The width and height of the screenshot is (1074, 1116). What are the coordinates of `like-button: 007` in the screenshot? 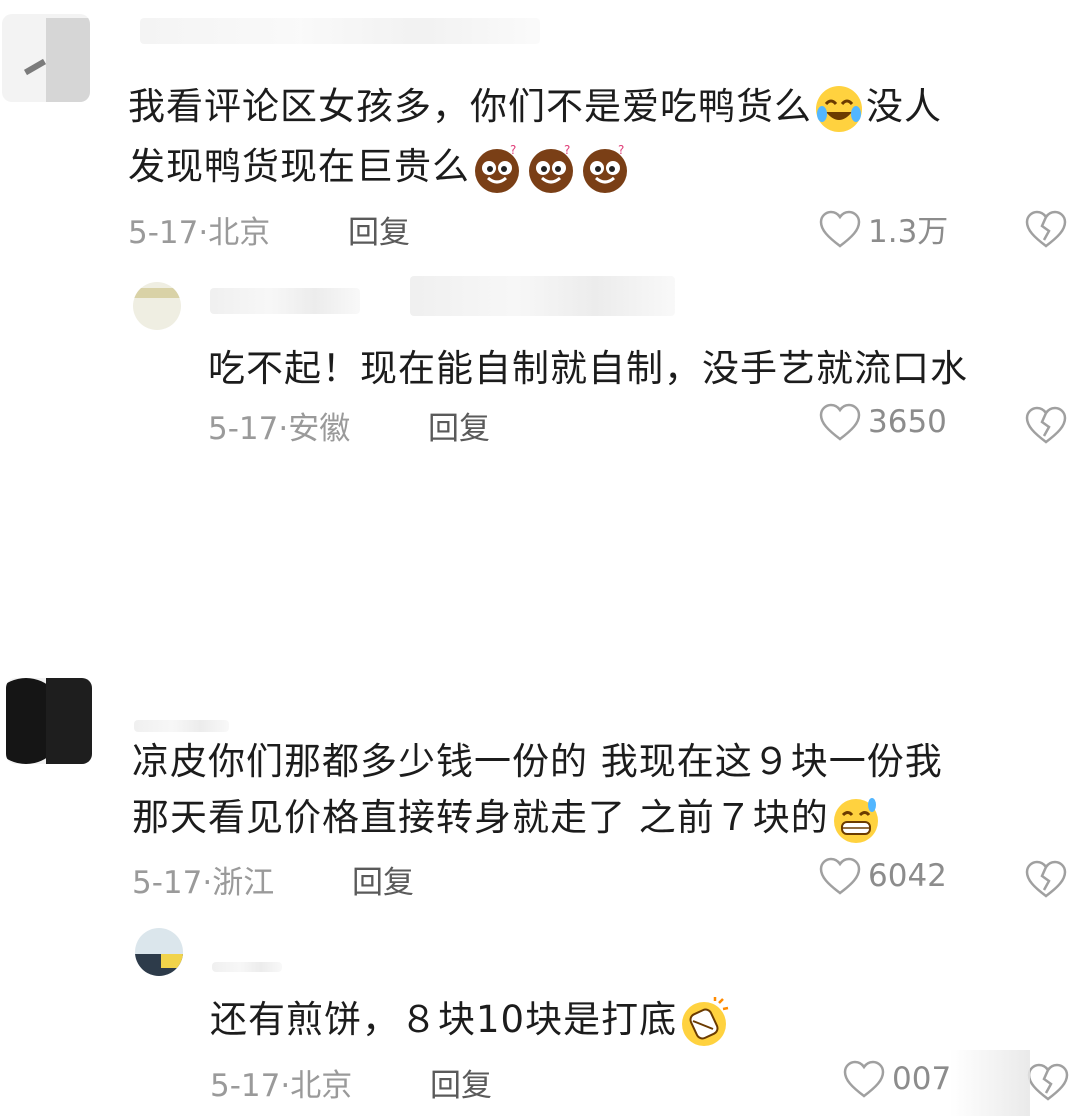 It's located at (896, 1079).